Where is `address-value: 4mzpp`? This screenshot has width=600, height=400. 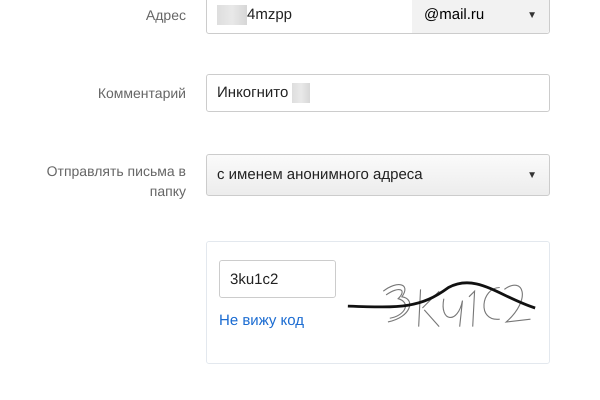 address-value: 4mzpp is located at coordinates (269, 14).